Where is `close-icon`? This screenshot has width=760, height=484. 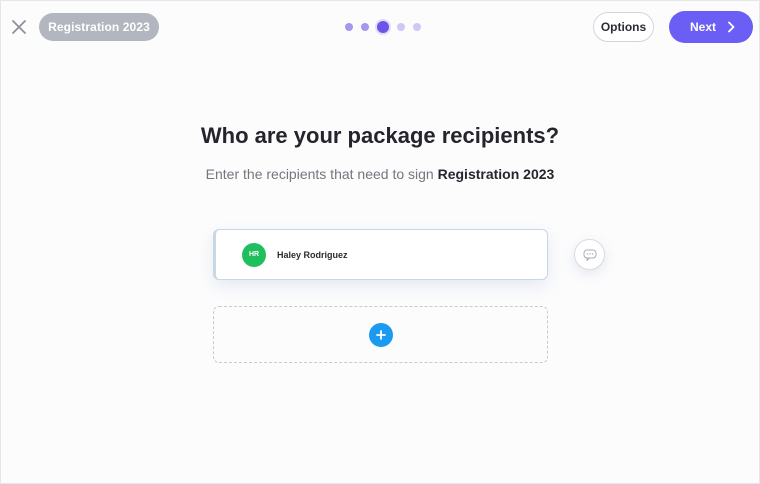 close-icon is located at coordinates (19, 27).